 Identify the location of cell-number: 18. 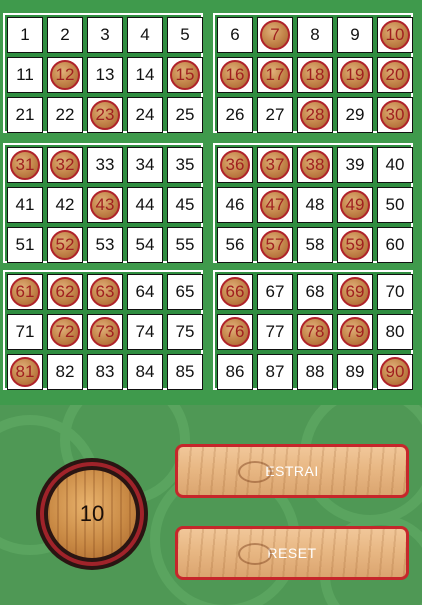
(315, 74).